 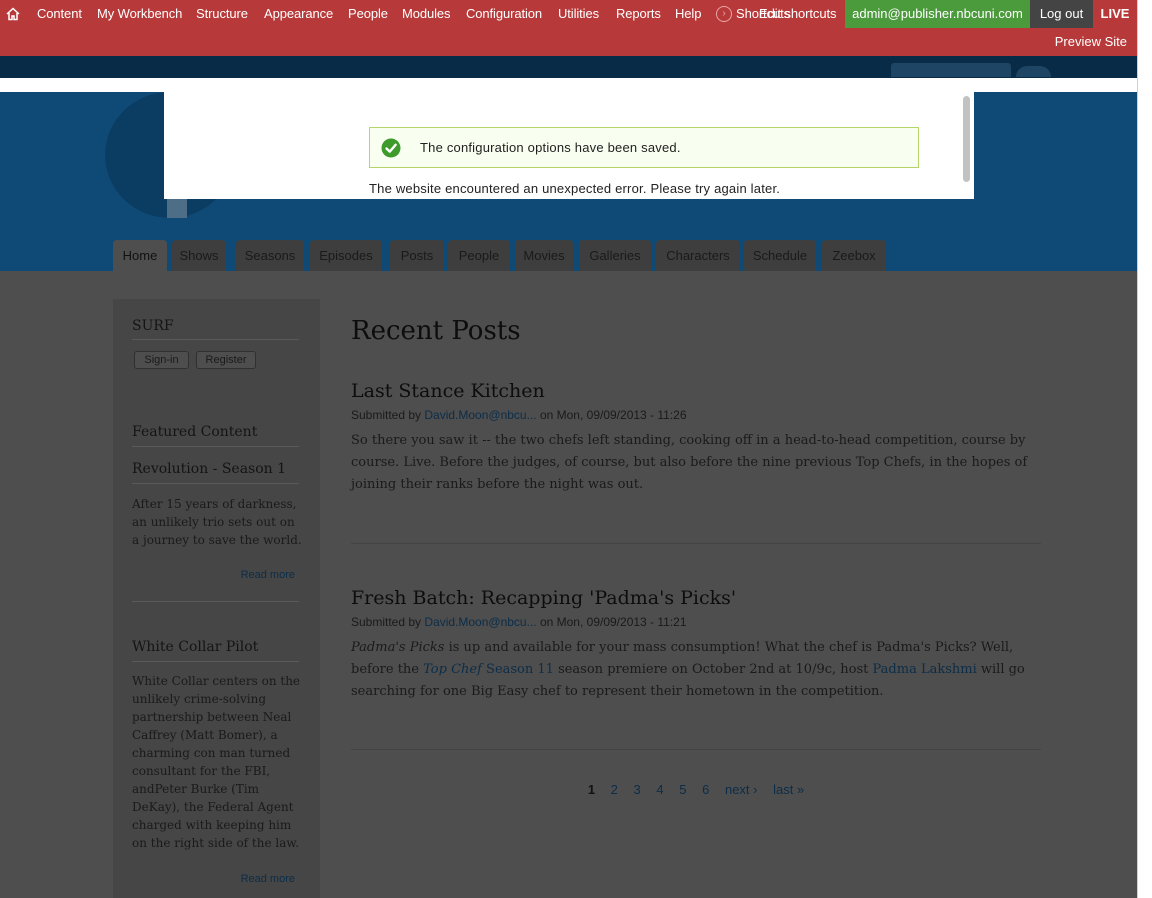 I want to click on live-indicator: LIVE, so click(x=1115, y=14).